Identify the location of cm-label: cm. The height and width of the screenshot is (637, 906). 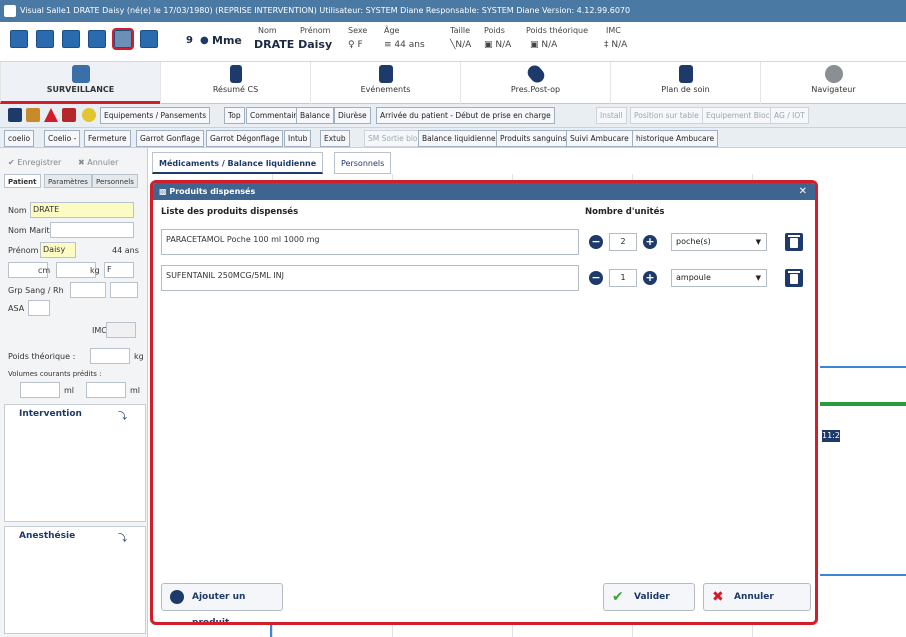
(44, 270).